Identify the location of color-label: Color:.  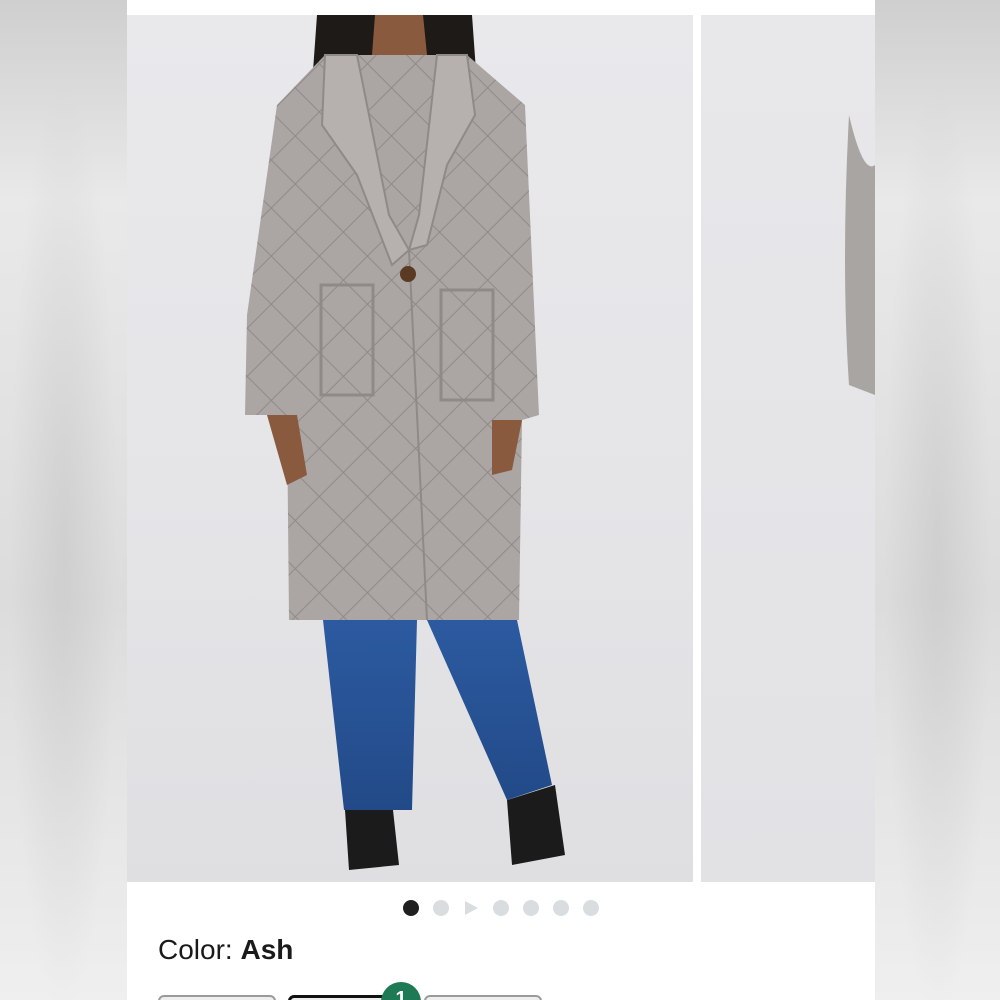
(195, 949).